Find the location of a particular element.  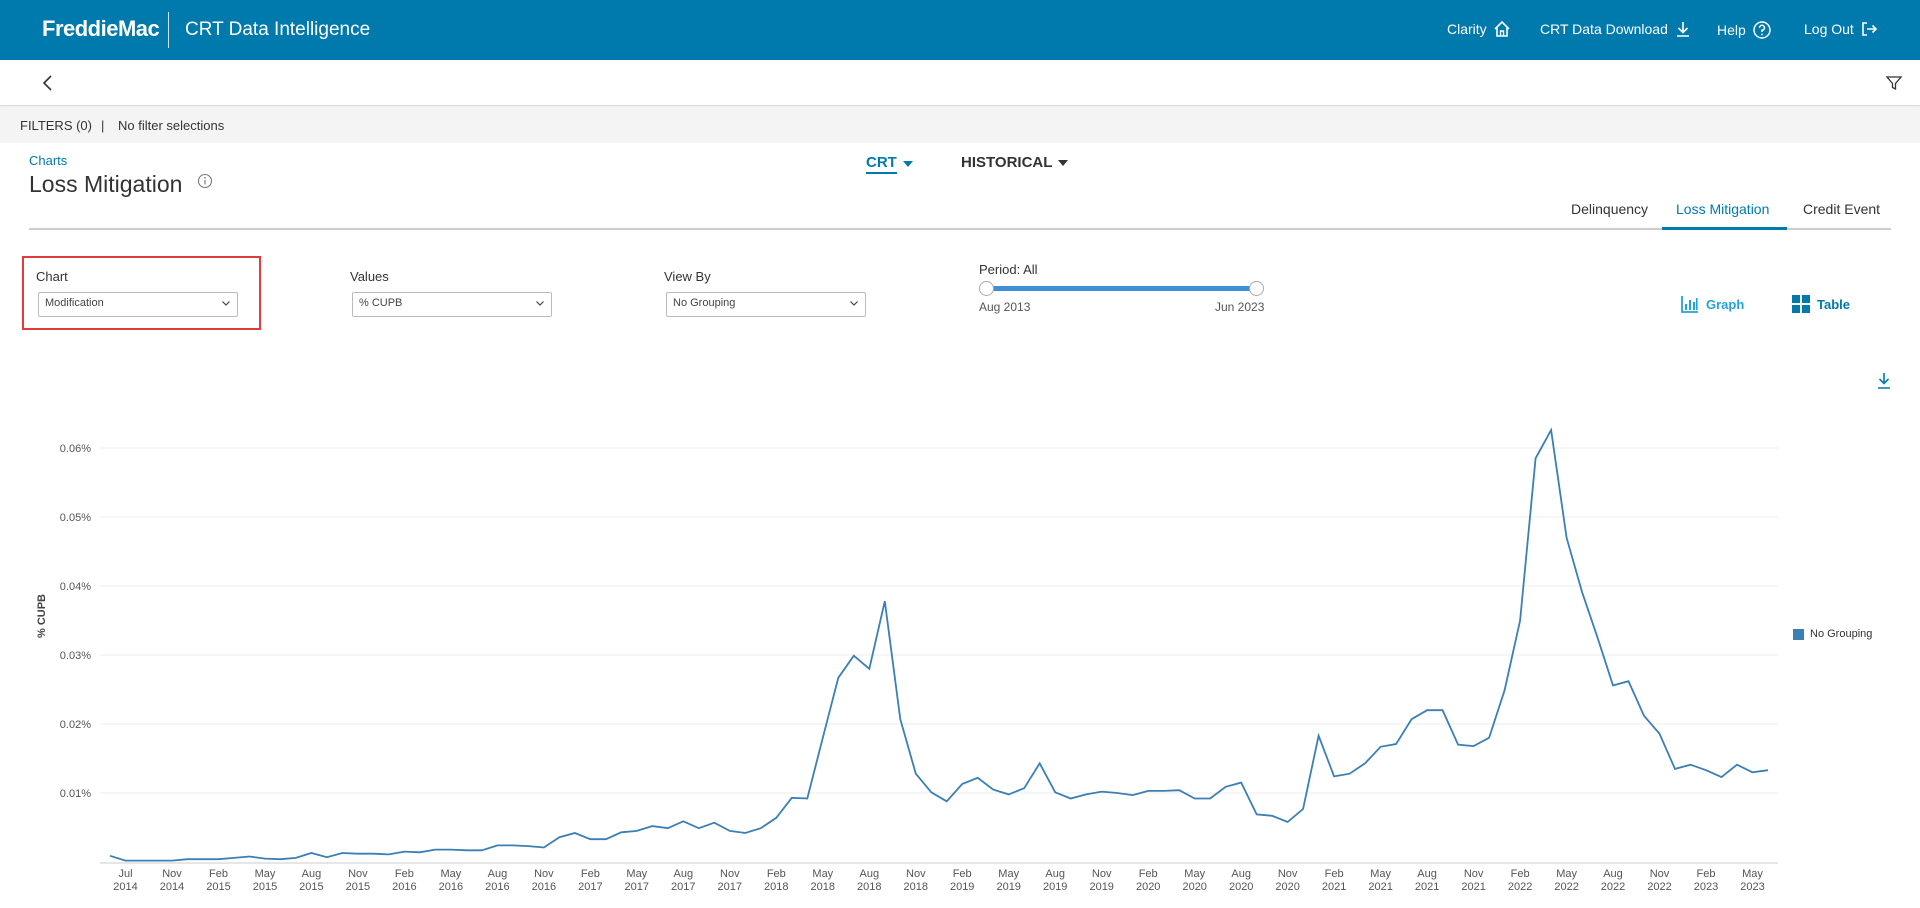

bar-chart-icon is located at coordinates (1689, 304).